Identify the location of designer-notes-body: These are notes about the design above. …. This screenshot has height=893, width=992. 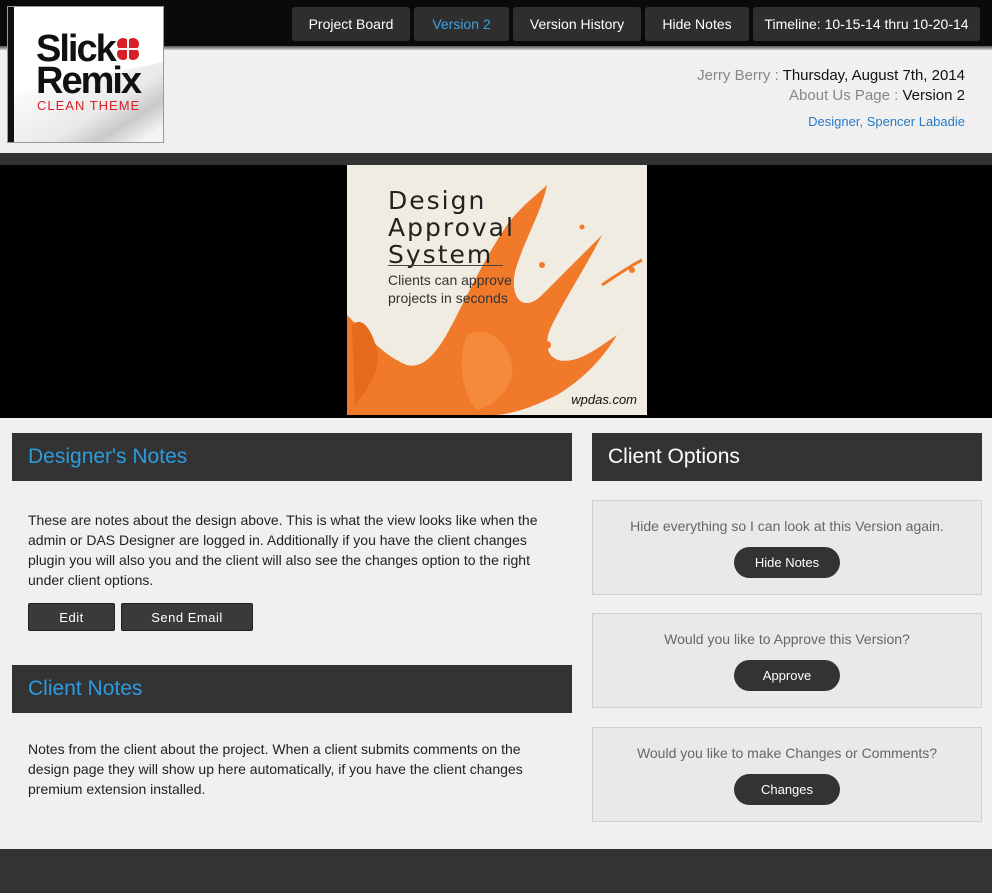
(283, 550).